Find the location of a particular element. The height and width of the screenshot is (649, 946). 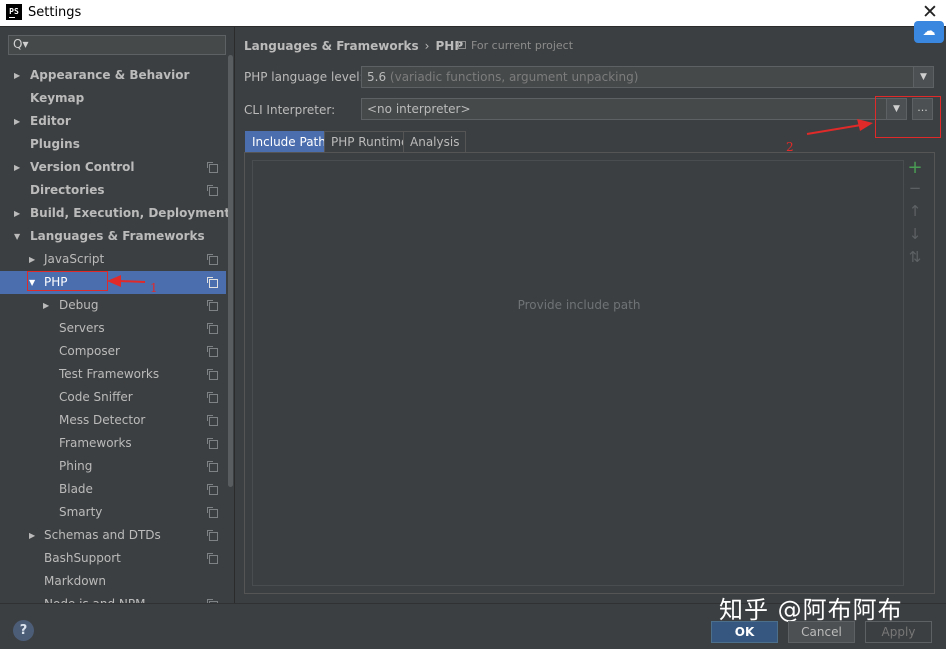

sidebar-item-label: Debug is located at coordinates (79, 305).